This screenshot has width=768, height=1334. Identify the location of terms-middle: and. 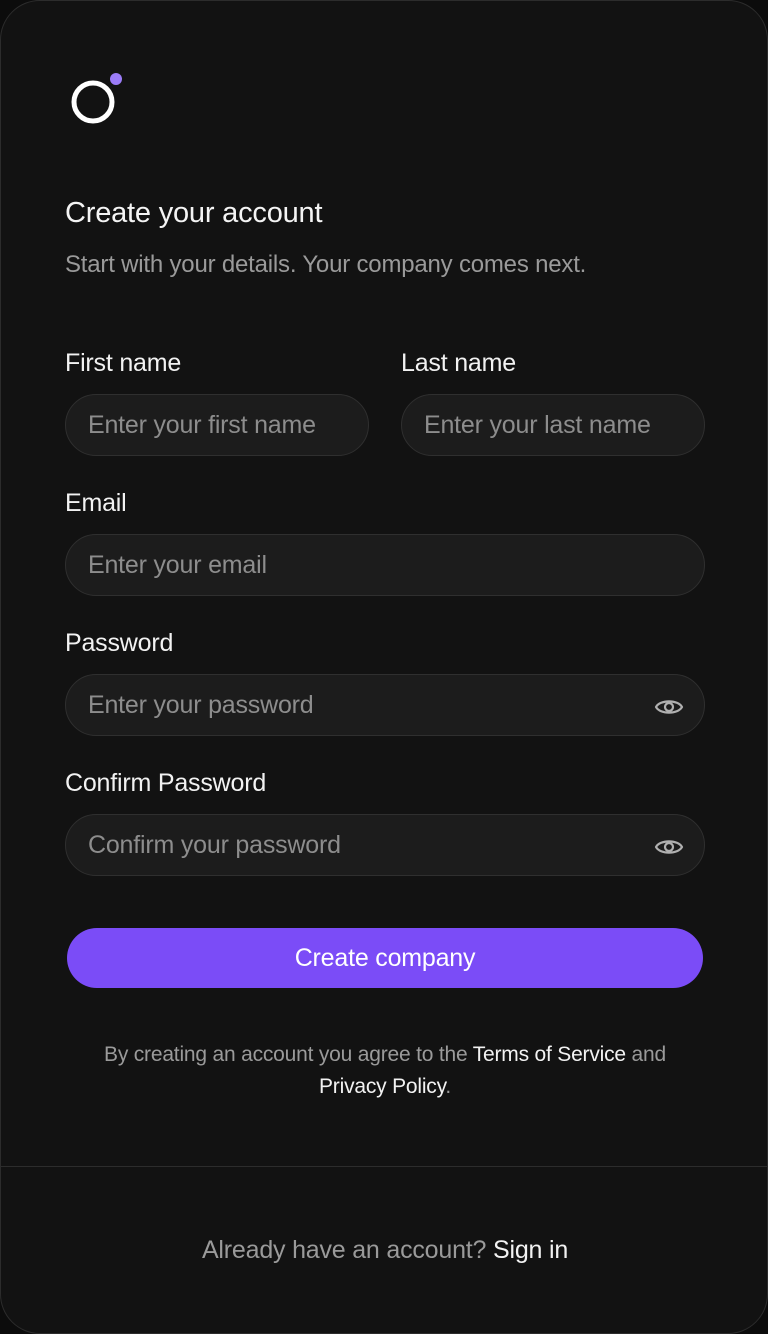
(646, 1054).